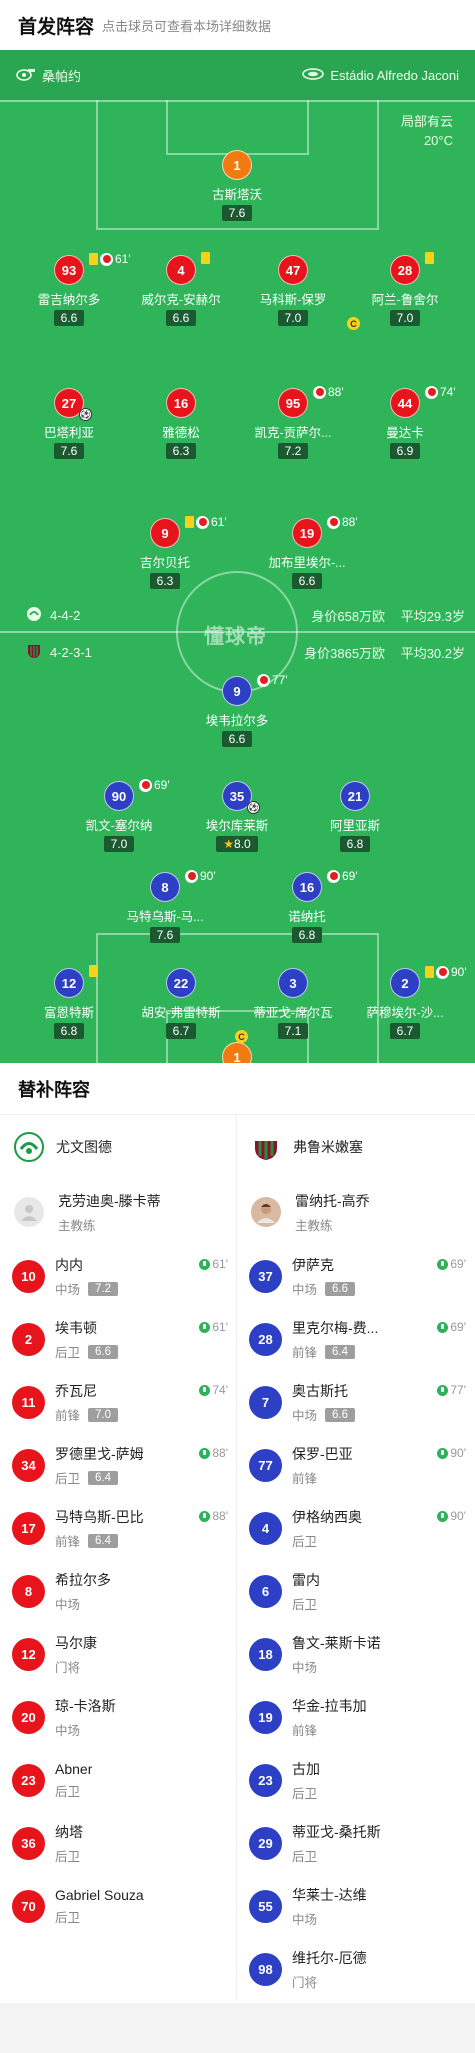 The width and height of the screenshot is (475, 2053). What do you see at coordinates (355, 1717) in the screenshot?
I see `sub-player-row: 19 华金-拉韦加 前锋` at bounding box center [355, 1717].